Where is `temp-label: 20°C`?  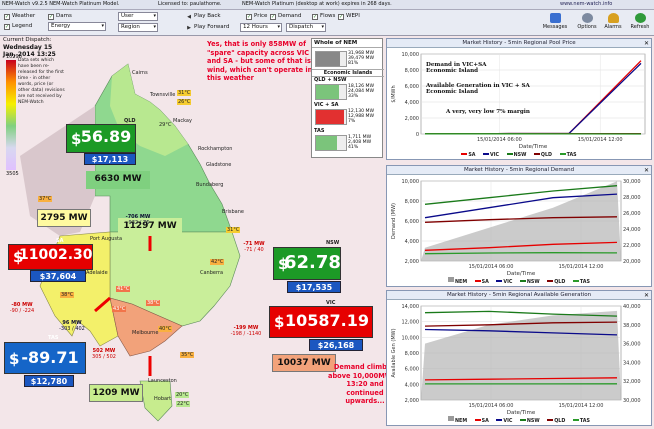 temp-label: 20°C is located at coordinates (182, 395).